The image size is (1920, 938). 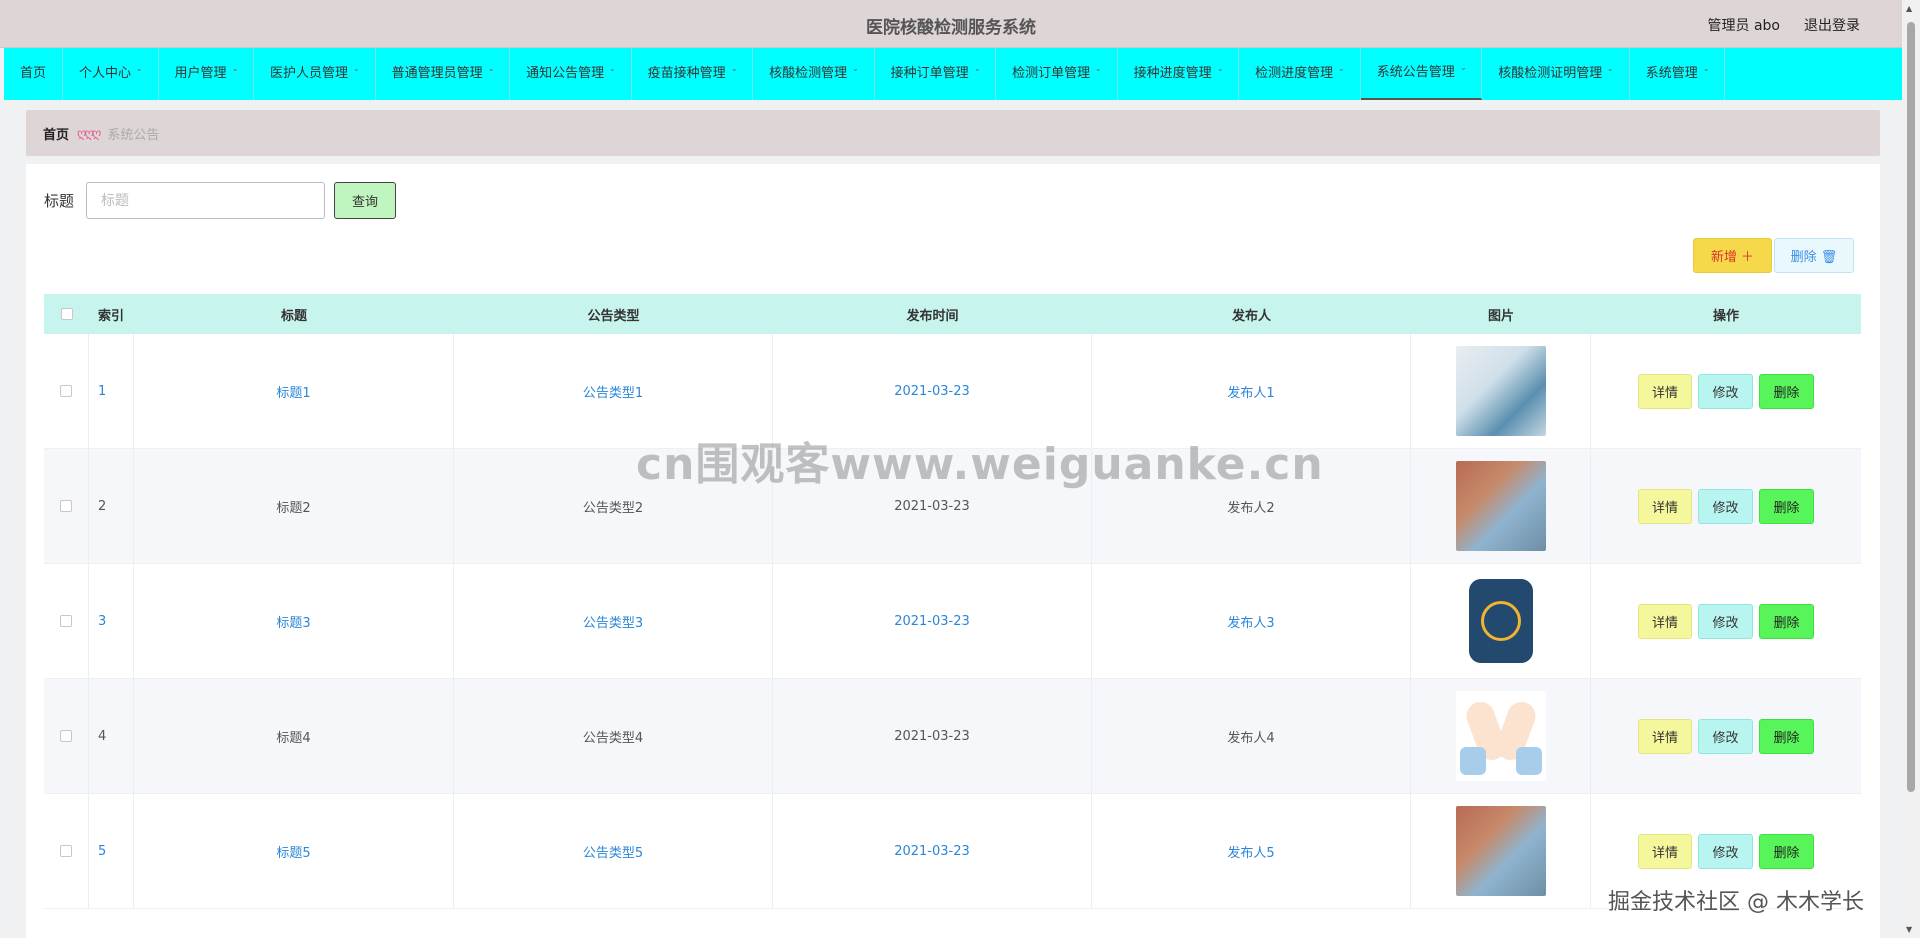 What do you see at coordinates (1251, 316) in the screenshot?
I see `header-publisher: 发布人` at bounding box center [1251, 316].